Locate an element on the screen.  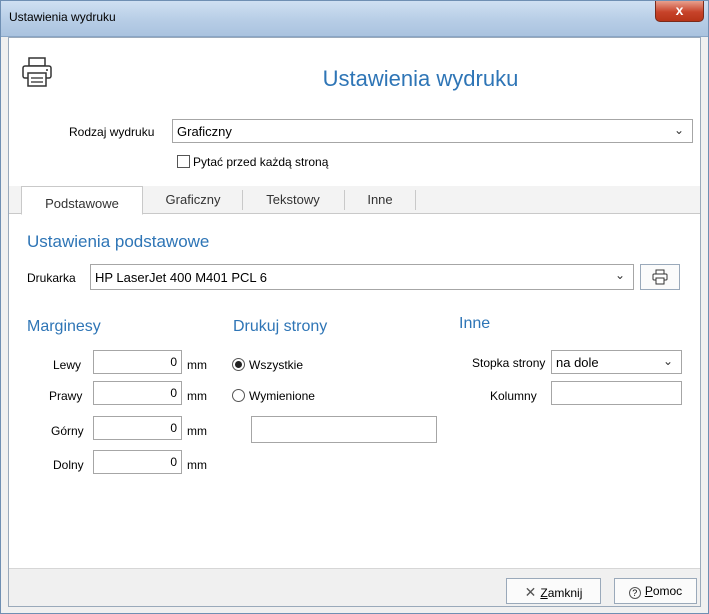
tab-podstawowe: Podstawowe is located at coordinates (82, 200).